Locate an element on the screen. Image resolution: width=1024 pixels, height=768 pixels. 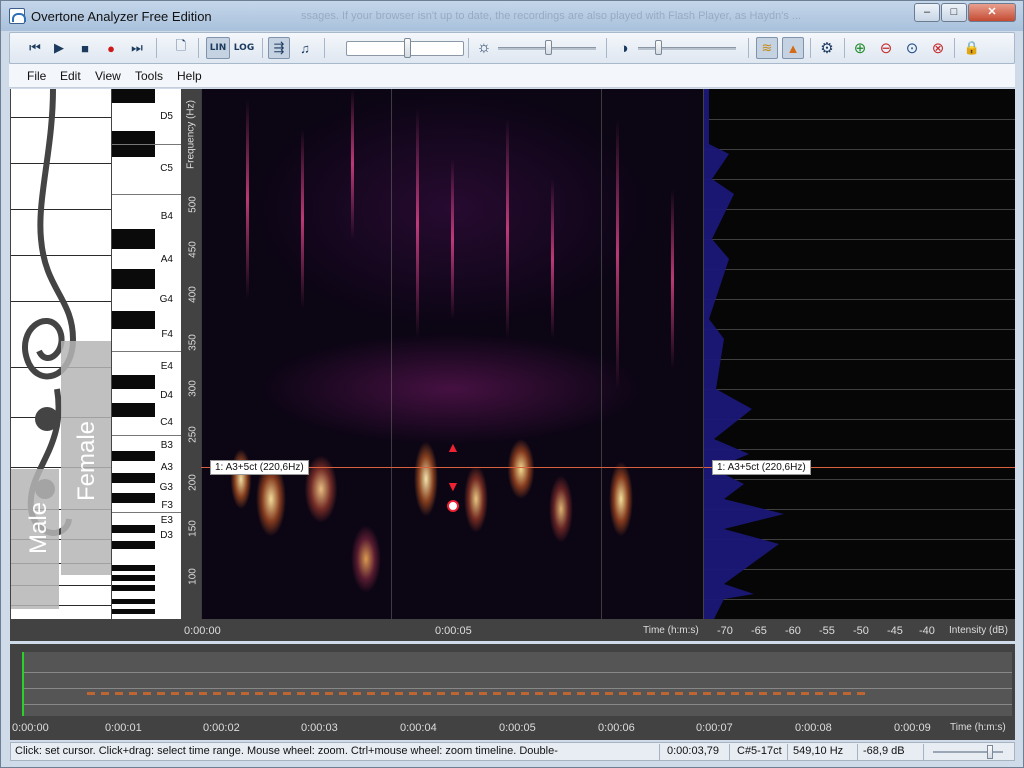
lin-scale-button: LIN is located at coordinates (218, 48).